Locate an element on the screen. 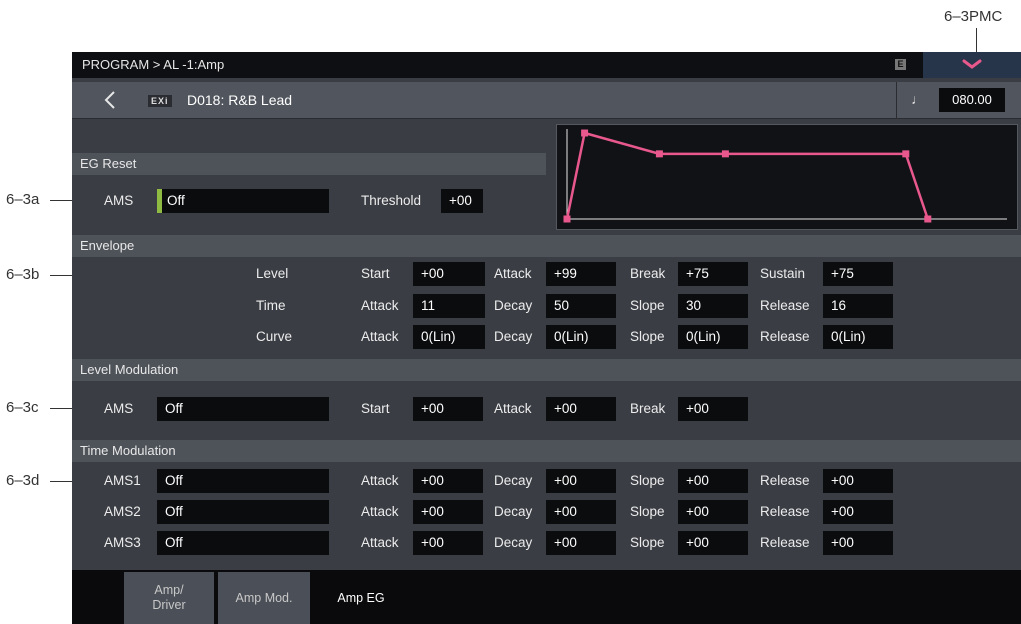 The width and height of the screenshot is (1021, 624). tempo-field: 080.00 is located at coordinates (972, 100).